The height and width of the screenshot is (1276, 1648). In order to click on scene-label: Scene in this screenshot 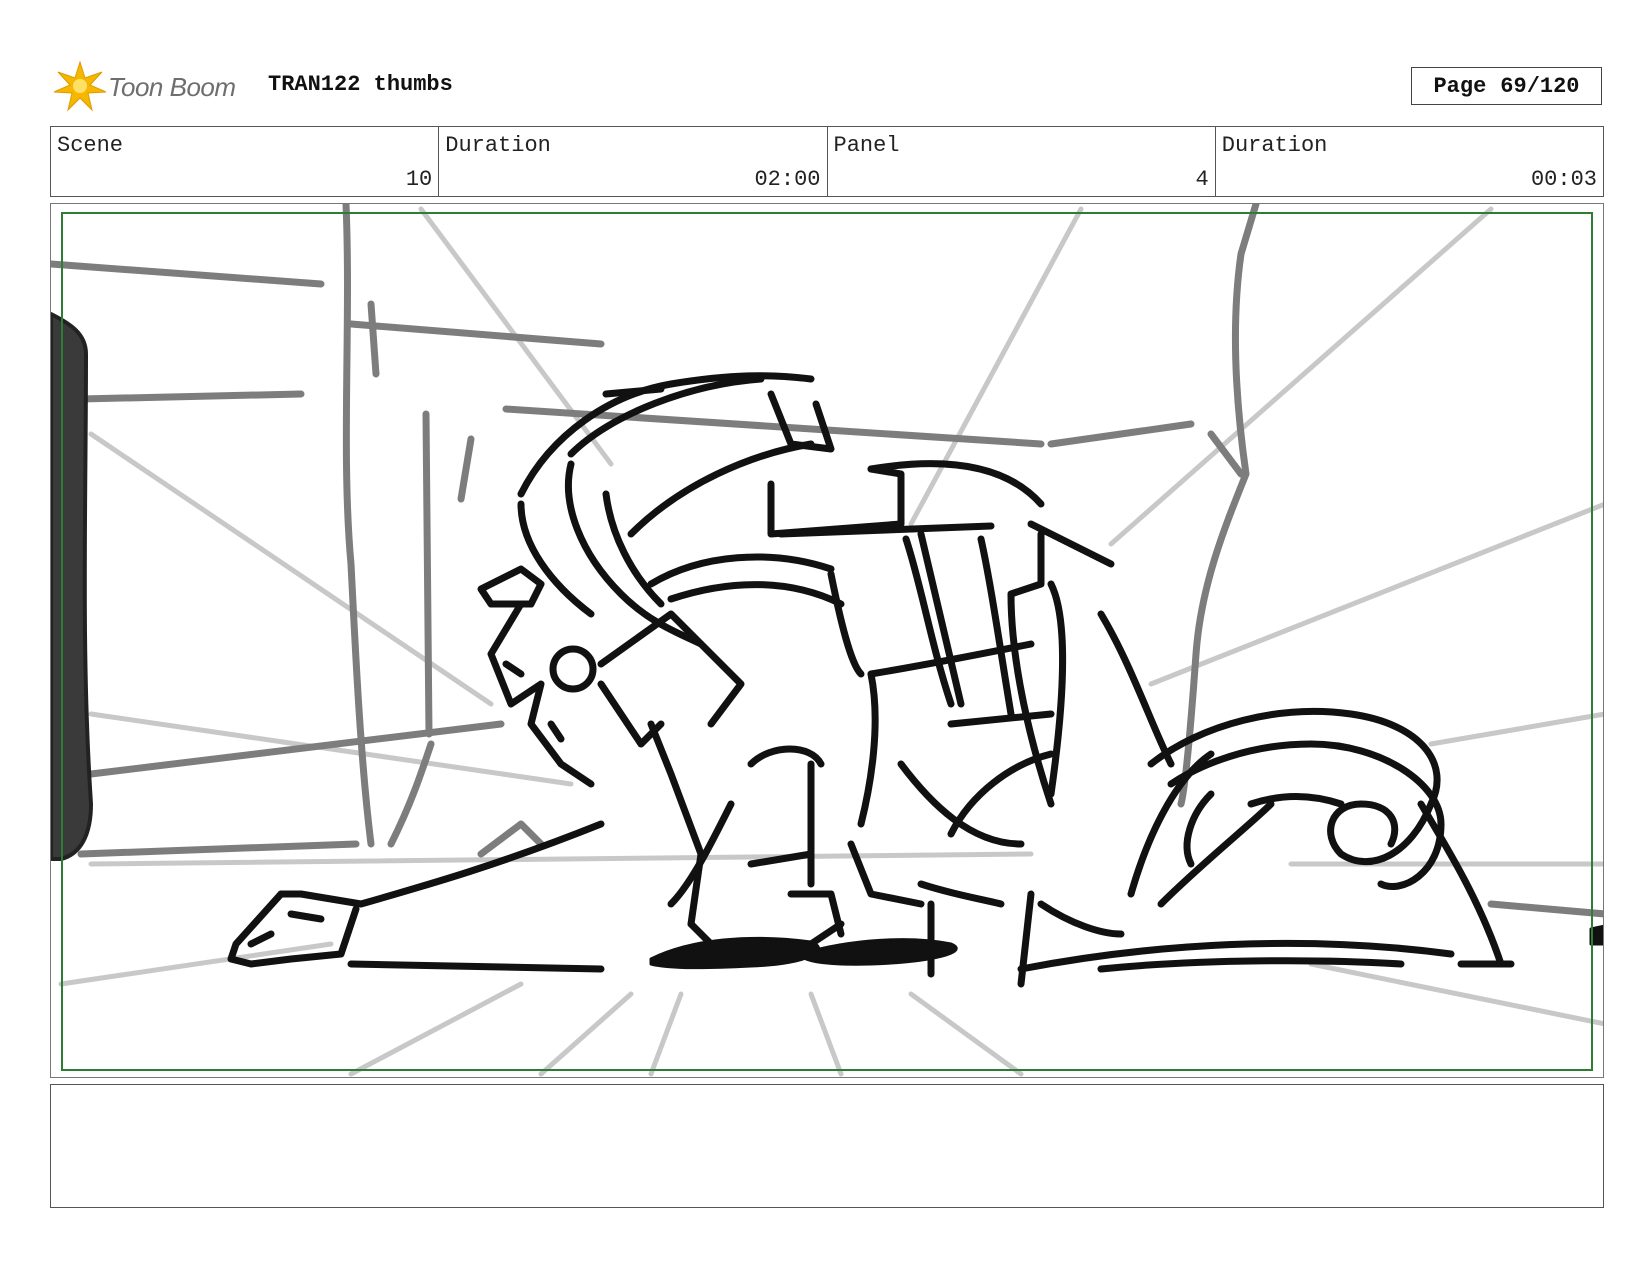, I will do `click(90, 145)`.